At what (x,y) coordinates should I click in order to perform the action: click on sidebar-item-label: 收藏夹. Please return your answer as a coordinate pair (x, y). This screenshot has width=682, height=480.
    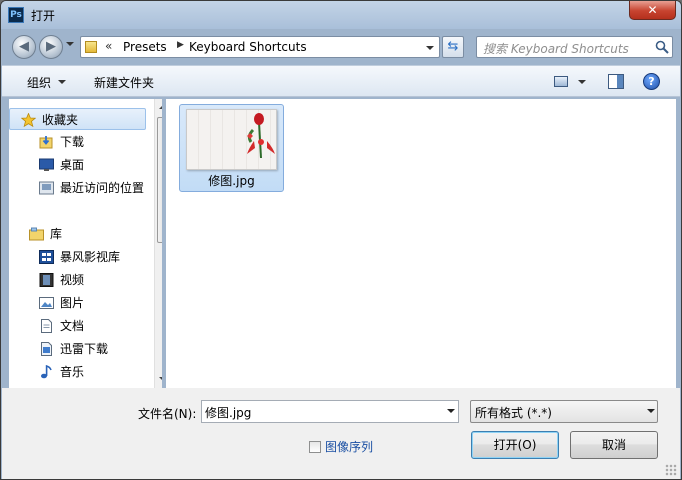
    Looking at the image, I should click on (60, 120).